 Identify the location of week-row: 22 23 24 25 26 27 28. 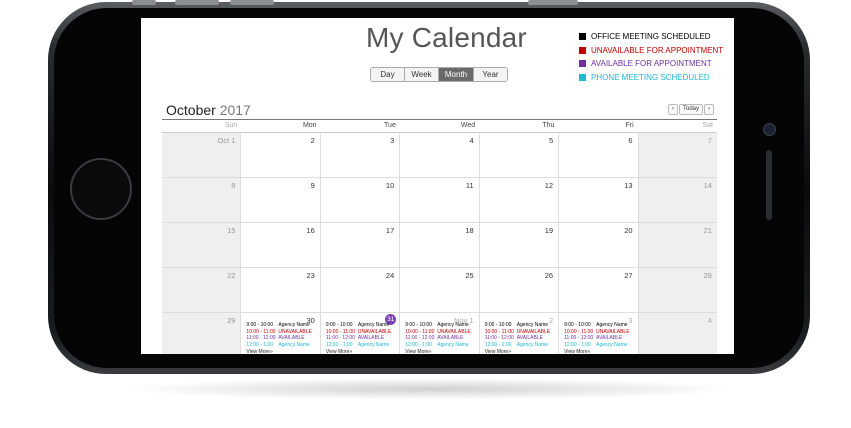
(439, 290).